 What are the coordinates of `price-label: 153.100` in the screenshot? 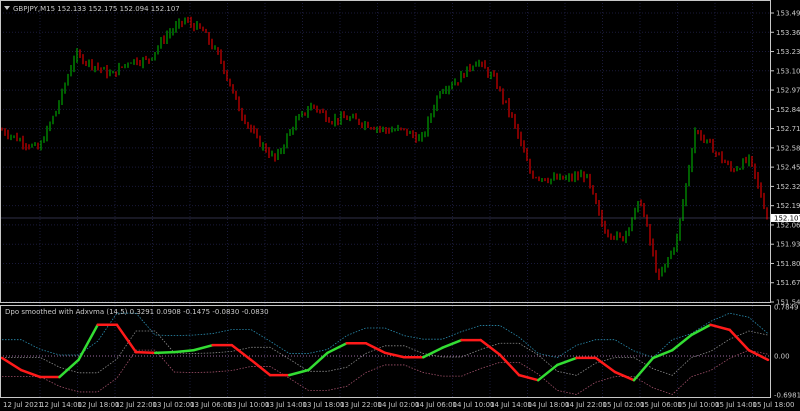 It's located at (788, 71).